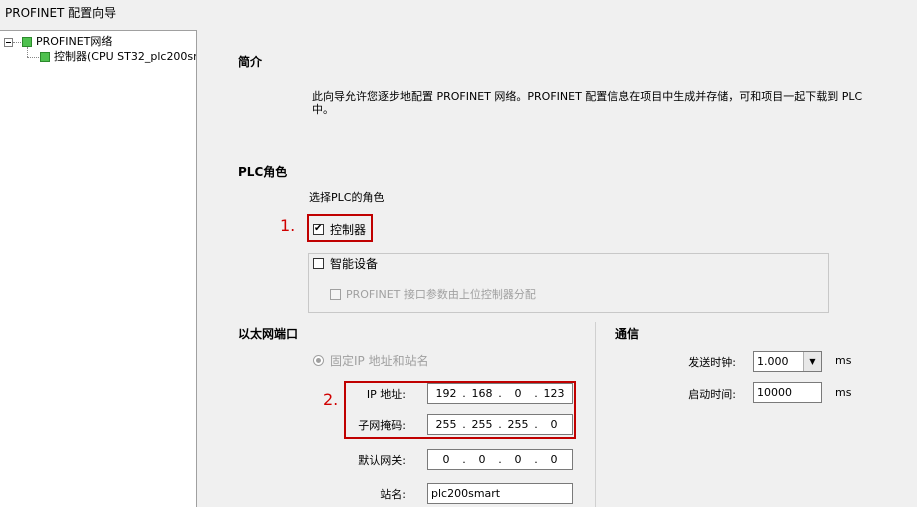  What do you see at coordinates (773, 361) in the screenshot?
I see `send-clock-value: 1.000` at bounding box center [773, 361].